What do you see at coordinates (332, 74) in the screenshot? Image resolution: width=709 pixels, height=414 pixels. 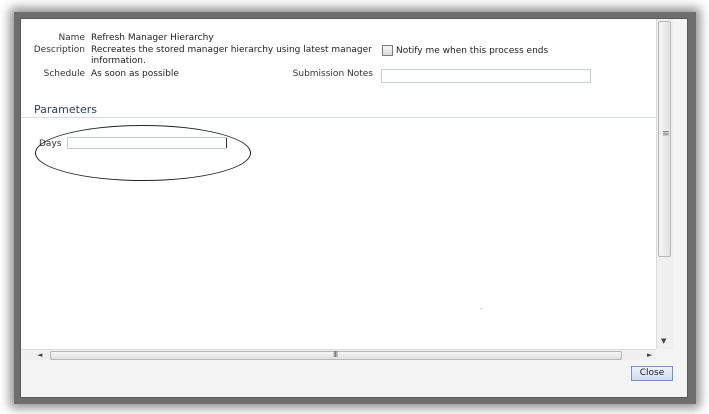 I see `submission-notes-label: Submission Notes` at bounding box center [332, 74].